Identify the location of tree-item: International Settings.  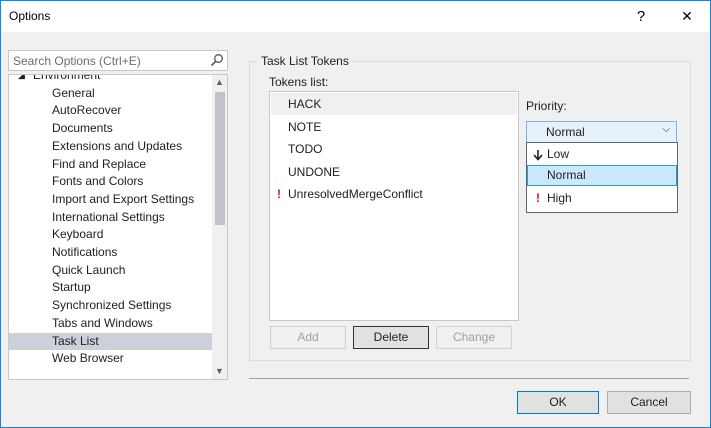
(110, 217).